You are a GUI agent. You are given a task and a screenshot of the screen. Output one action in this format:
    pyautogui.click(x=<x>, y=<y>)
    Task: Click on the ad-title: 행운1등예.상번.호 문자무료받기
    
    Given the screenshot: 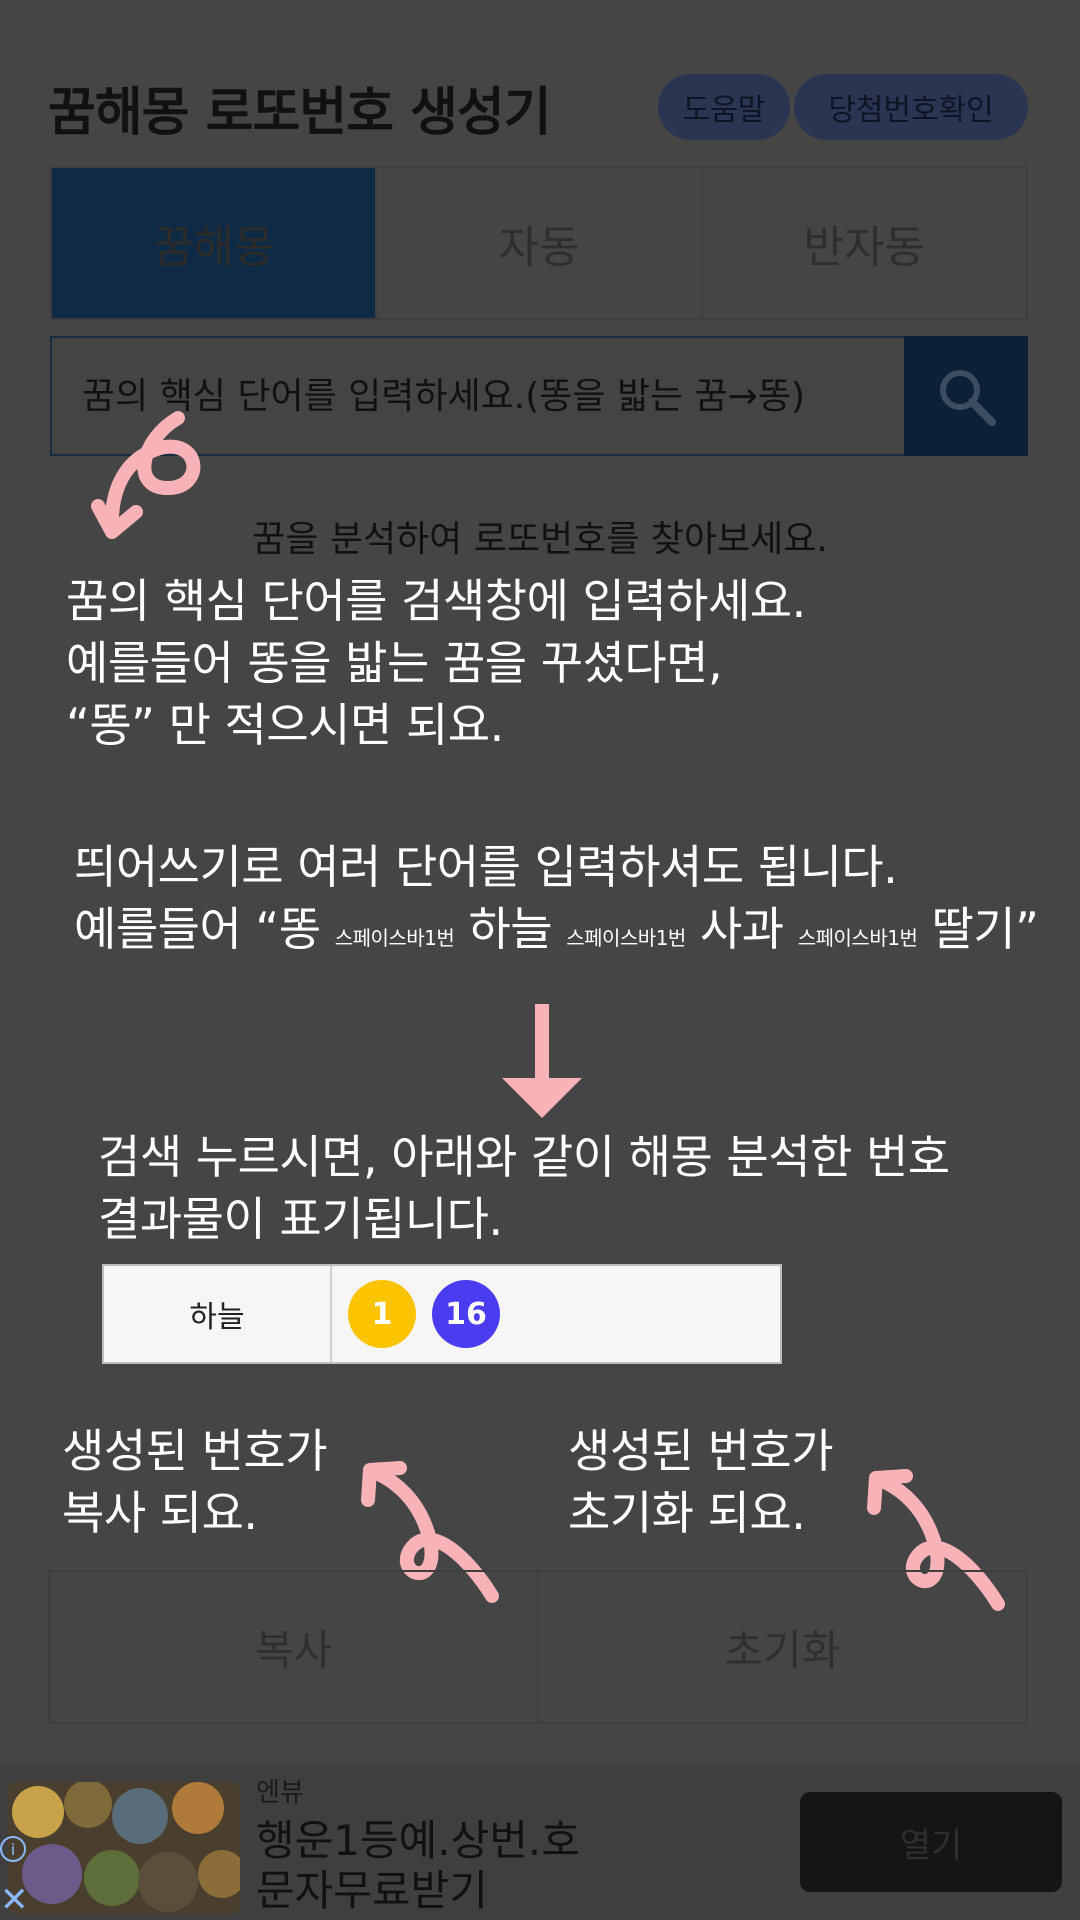 What is the action you would take?
    pyautogui.click(x=418, y=1866)
    